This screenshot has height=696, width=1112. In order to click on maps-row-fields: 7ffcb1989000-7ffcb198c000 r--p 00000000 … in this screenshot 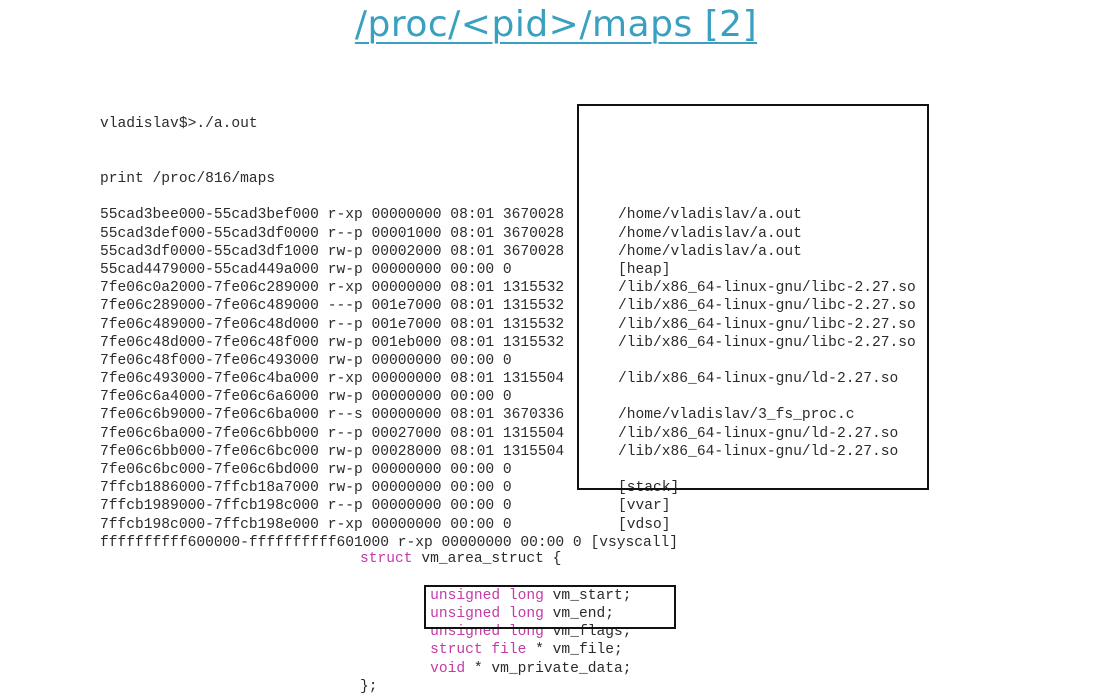, I will do `click(306, 506)`.